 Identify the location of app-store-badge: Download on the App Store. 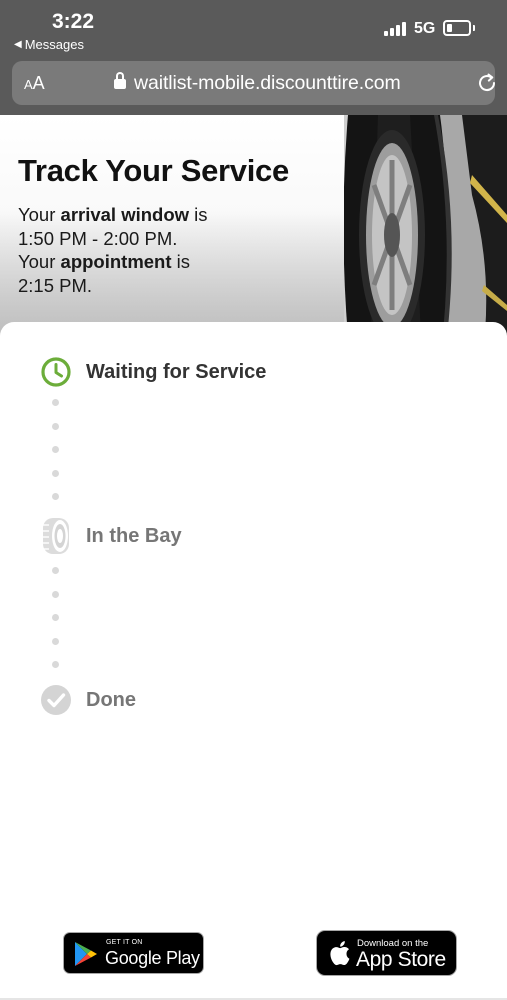
(386, 953).